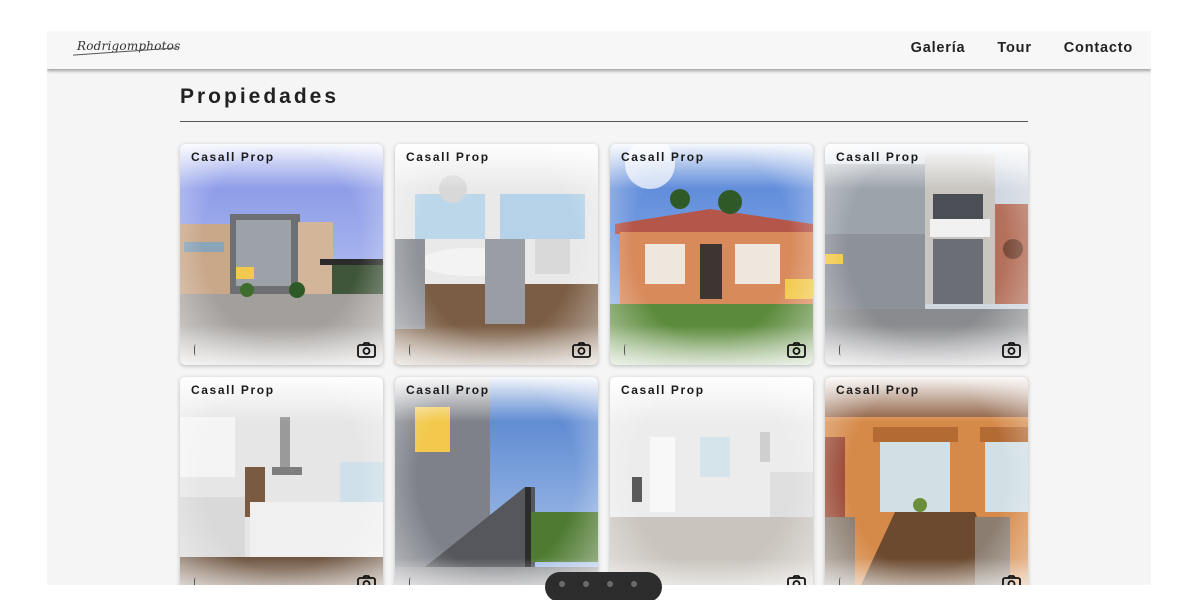 This screenshot has width=1200, height=600. What do you see at coordinates (1014, 48) in the screenshot?
I see `nav-link-tour: Tour` at bounding box center [1014, 48].